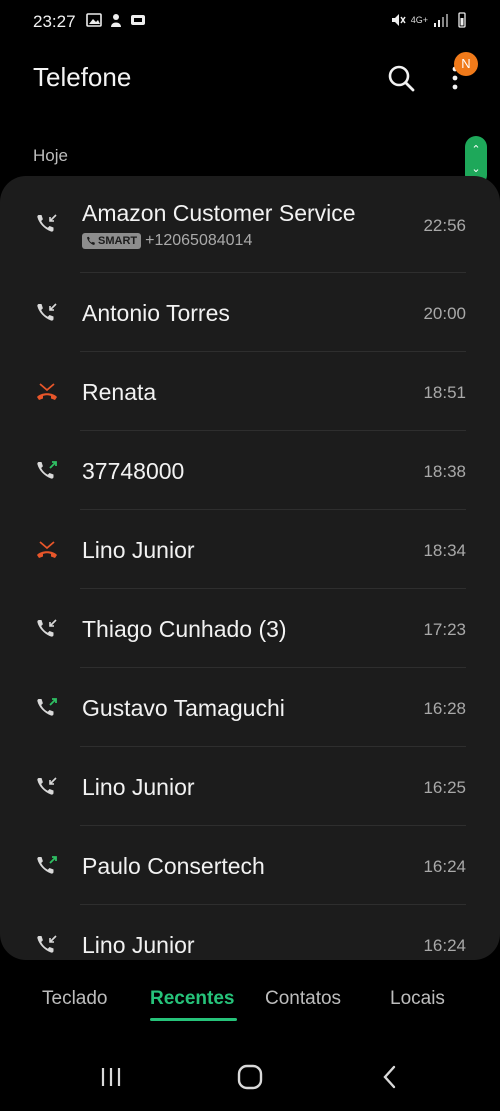 Image resolution: width=500 pixels, height=1111 pixels. What do you see at coordinates (192, 999) in the screenshot?
I see `tab-recentes: Recentes` at bounding box center [192, 999].